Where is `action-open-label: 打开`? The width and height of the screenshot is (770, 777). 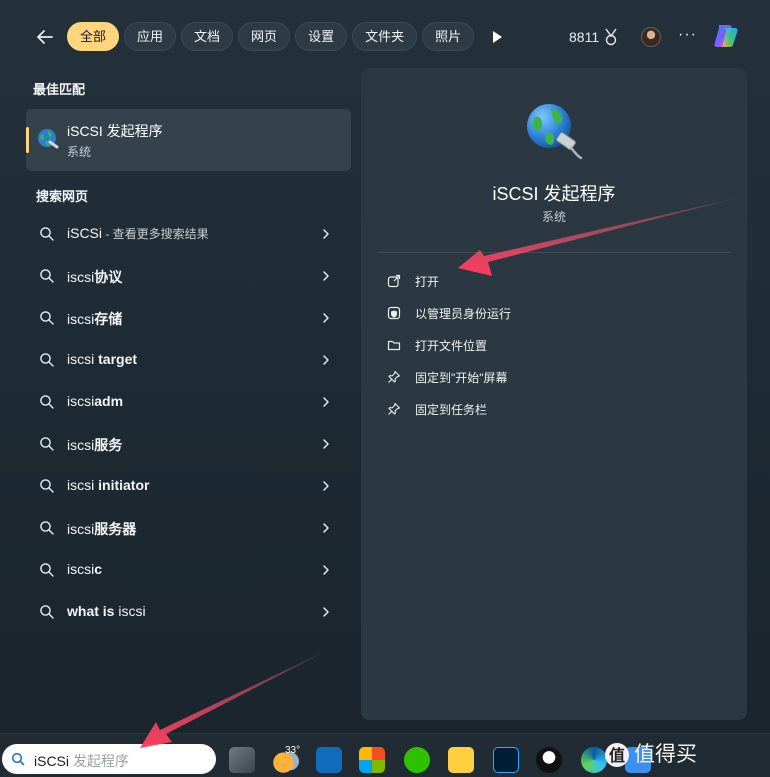
action-open-label: 打开 is located at coordinates (427, 281).